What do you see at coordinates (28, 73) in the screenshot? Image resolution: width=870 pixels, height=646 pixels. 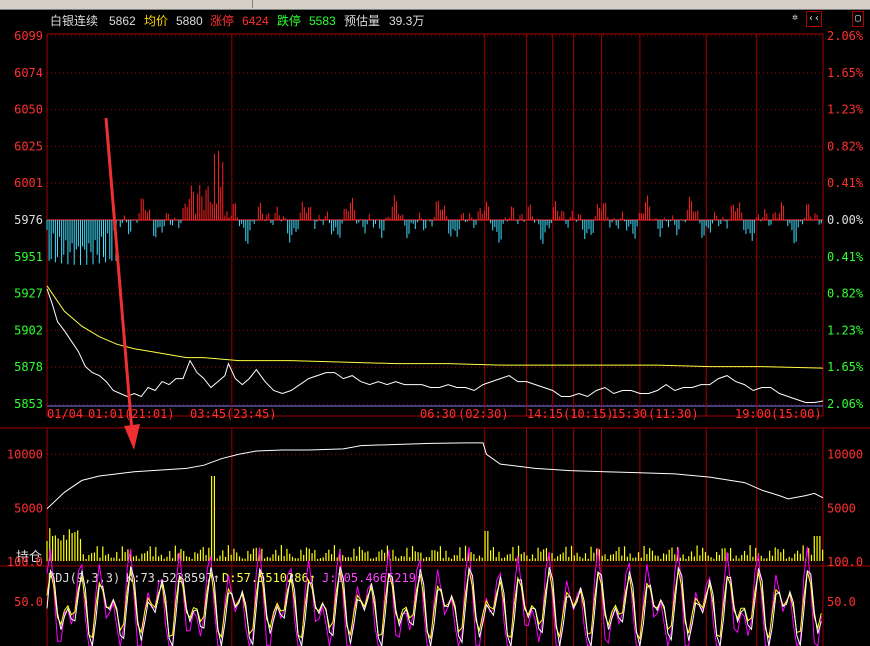 I see `price-tick-label: 6074` at bounding box center [28, 73].